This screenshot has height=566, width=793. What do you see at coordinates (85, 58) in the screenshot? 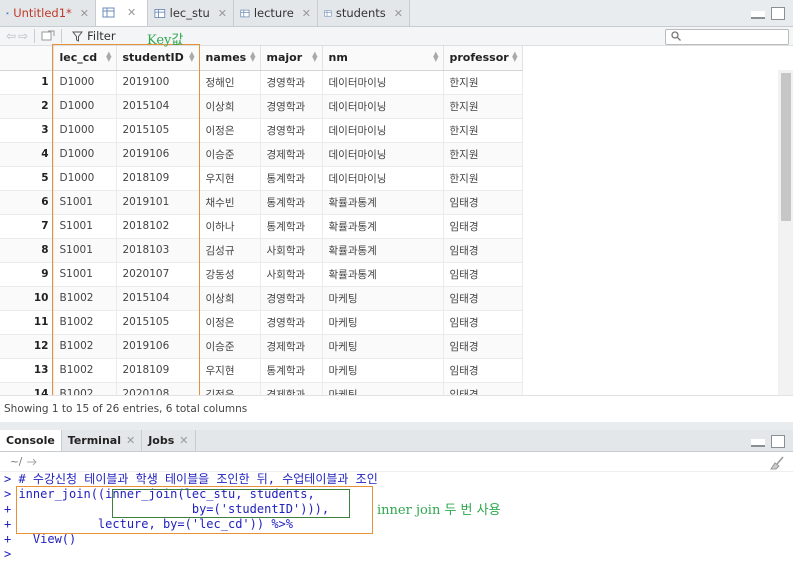
I see `column-header: lec_cd ▲ ▼` at bounding box center [85, 58].